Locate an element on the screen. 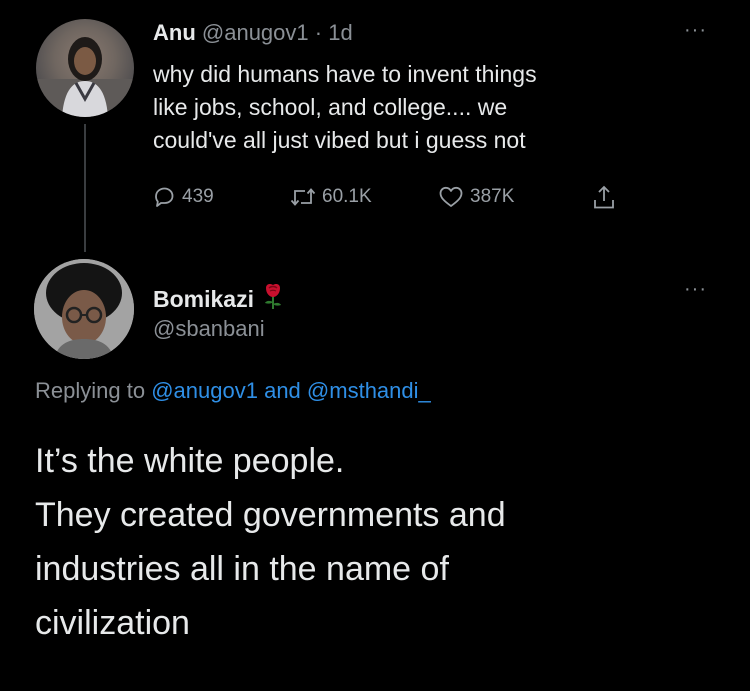 The width and height of the screenshot is (750, 691). tweet1-text-line: why did humans have to invent things is located at coordinates (345, 74).